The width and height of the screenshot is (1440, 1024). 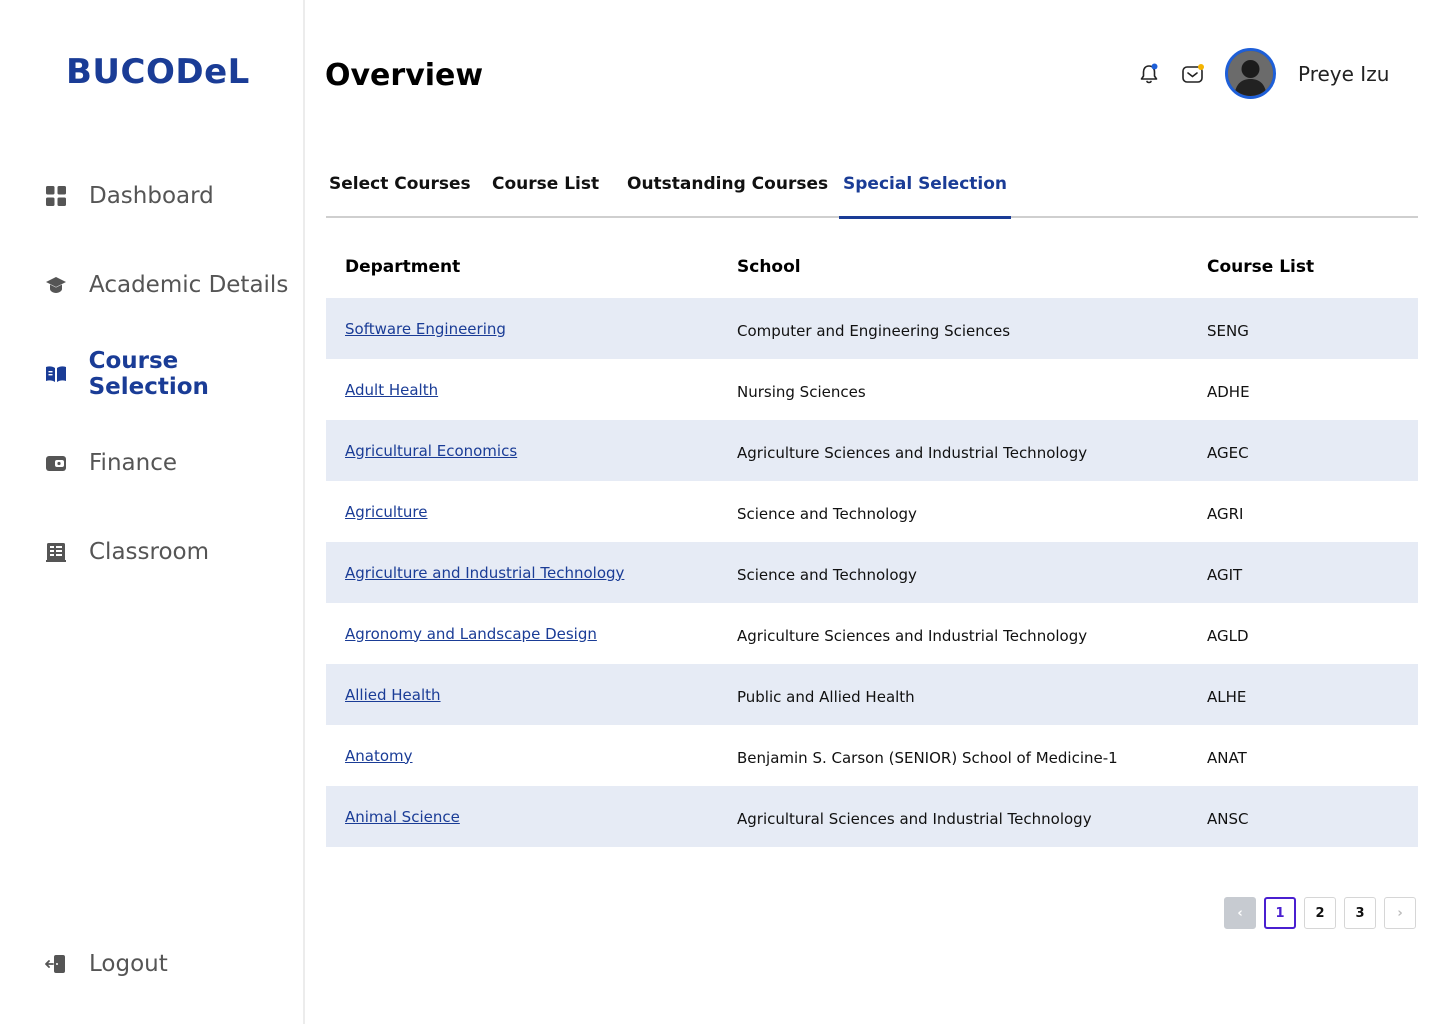 What do you see at coordinates (56, 196) in the screenshot?
I see `grid-icon` at bounding box center [56, 196].